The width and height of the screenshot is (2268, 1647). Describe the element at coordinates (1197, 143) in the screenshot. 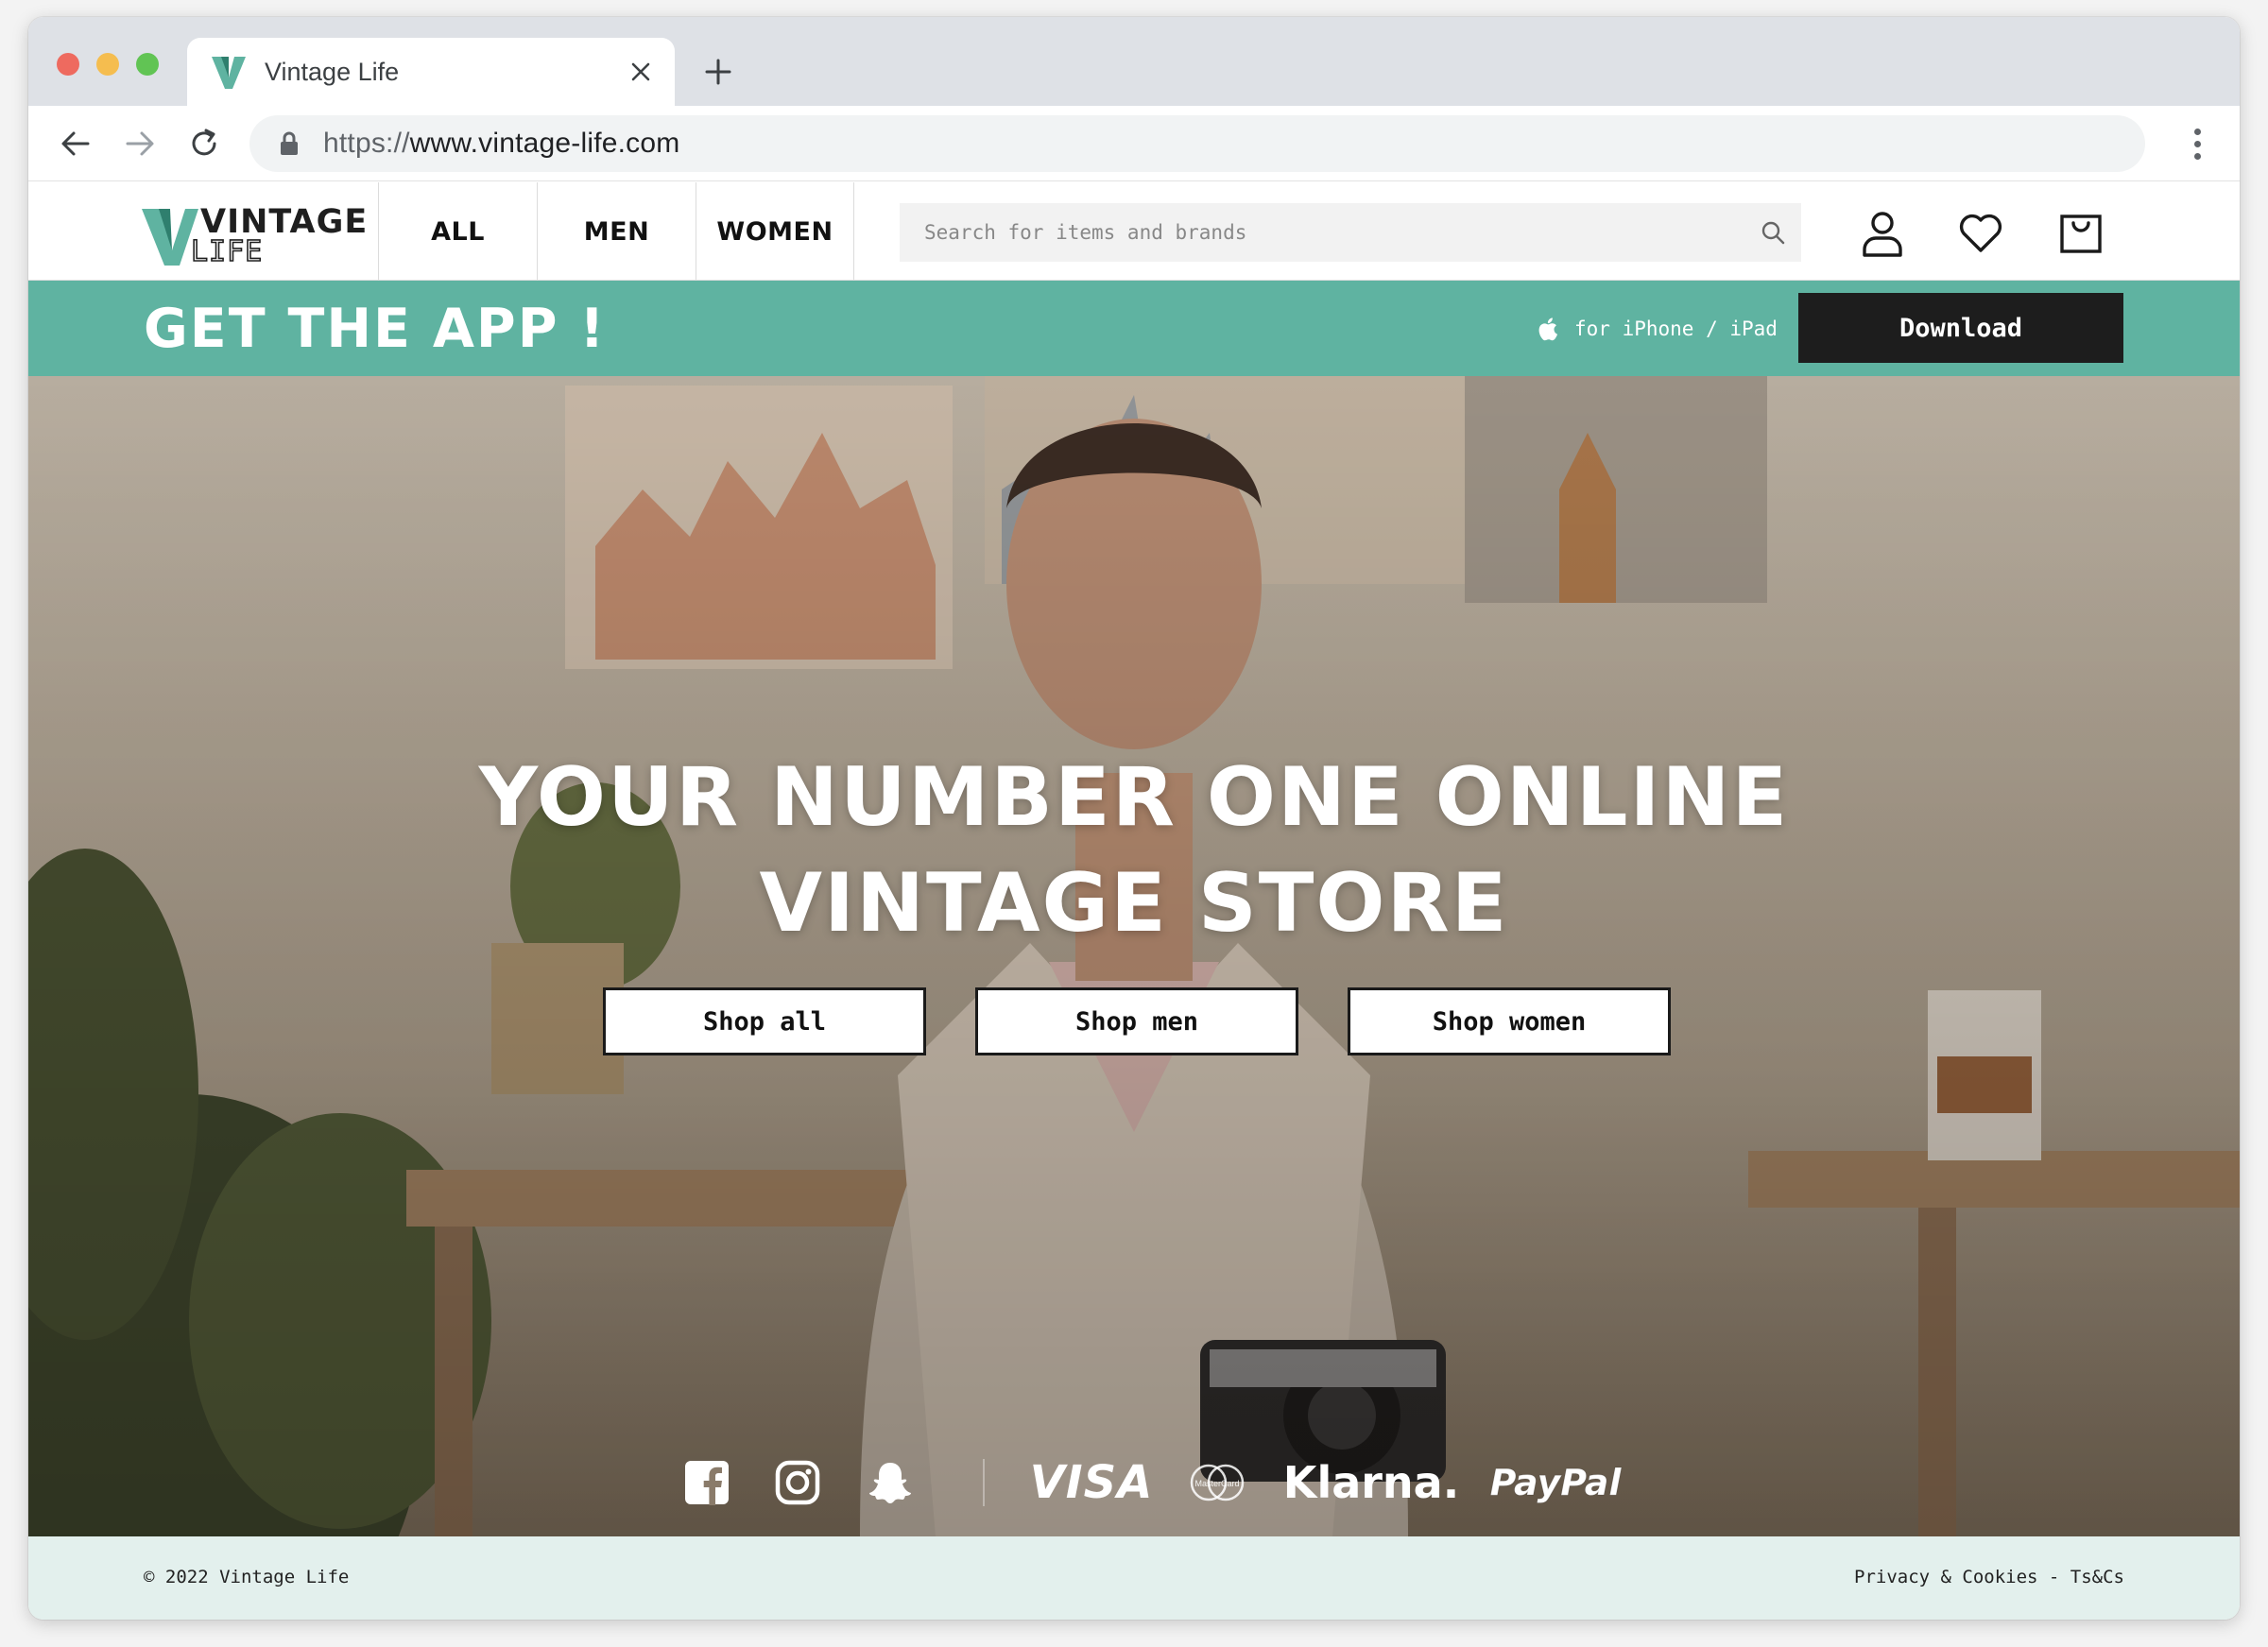

I see `address-bar: https://www.vintage-life.com` at that location.